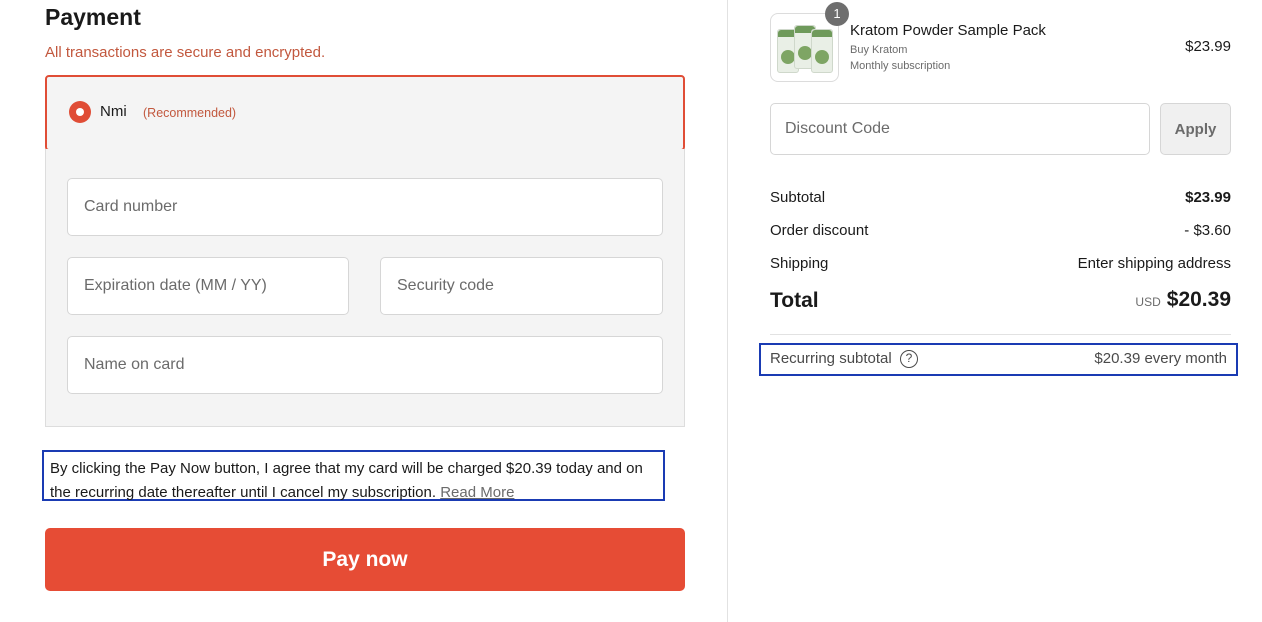 This screenshot has height=622, width=1262. What do you see at coordinates (477, 492) in the screenshot?
I see `read-more-link: Read More` at bounding box center [477, 492].